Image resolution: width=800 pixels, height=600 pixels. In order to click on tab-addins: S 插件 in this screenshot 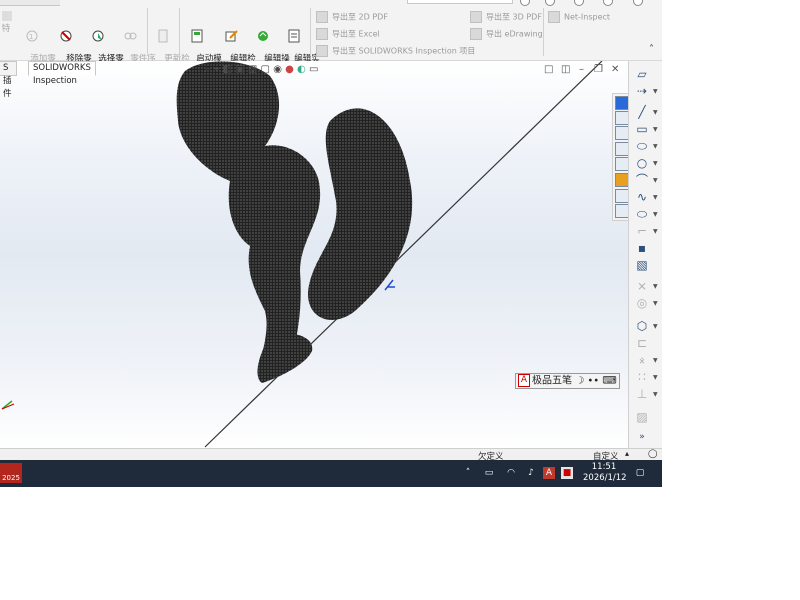, I will do `click(8, 80)`.